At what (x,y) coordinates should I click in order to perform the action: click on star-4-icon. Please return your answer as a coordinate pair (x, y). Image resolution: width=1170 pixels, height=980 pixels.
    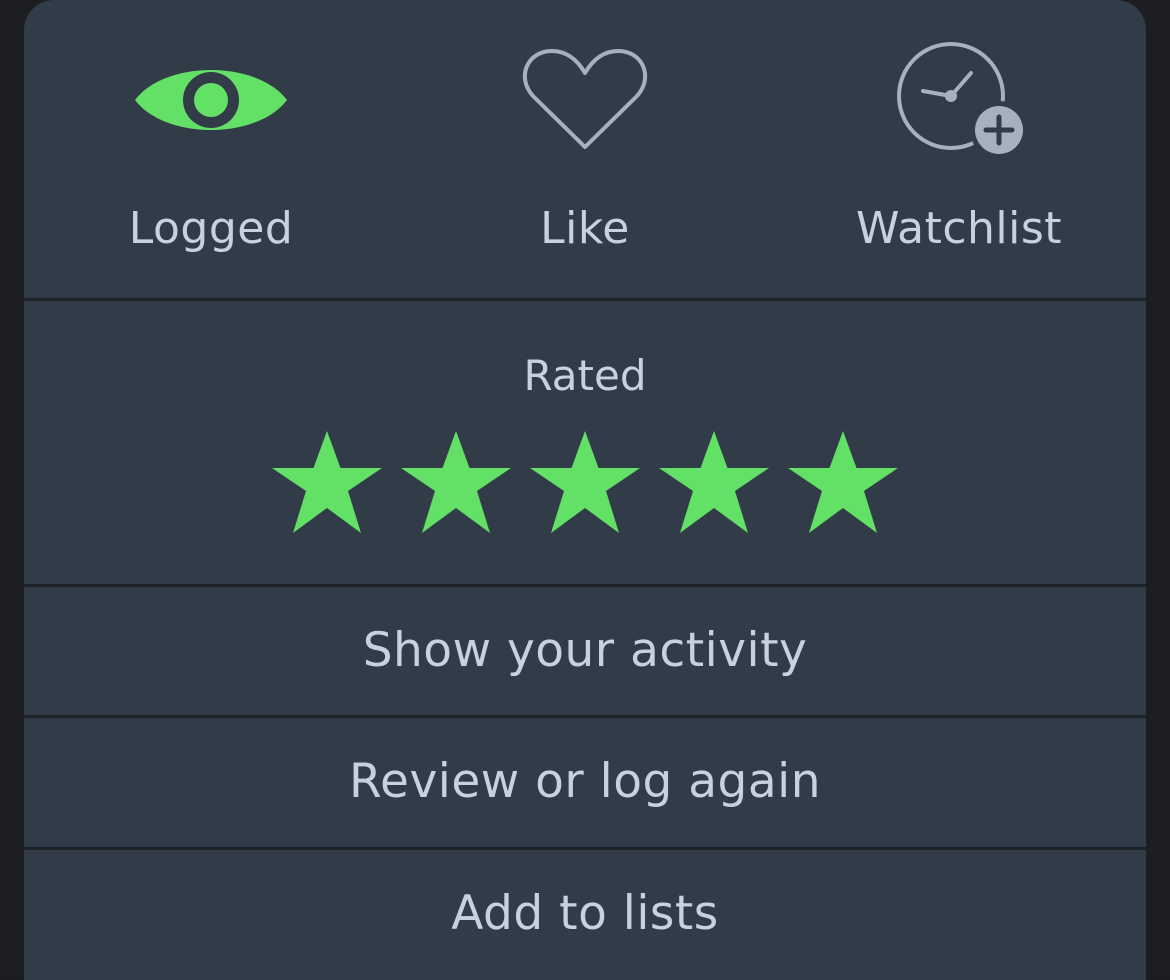
    Looking at the image, I should click on (714, 483).